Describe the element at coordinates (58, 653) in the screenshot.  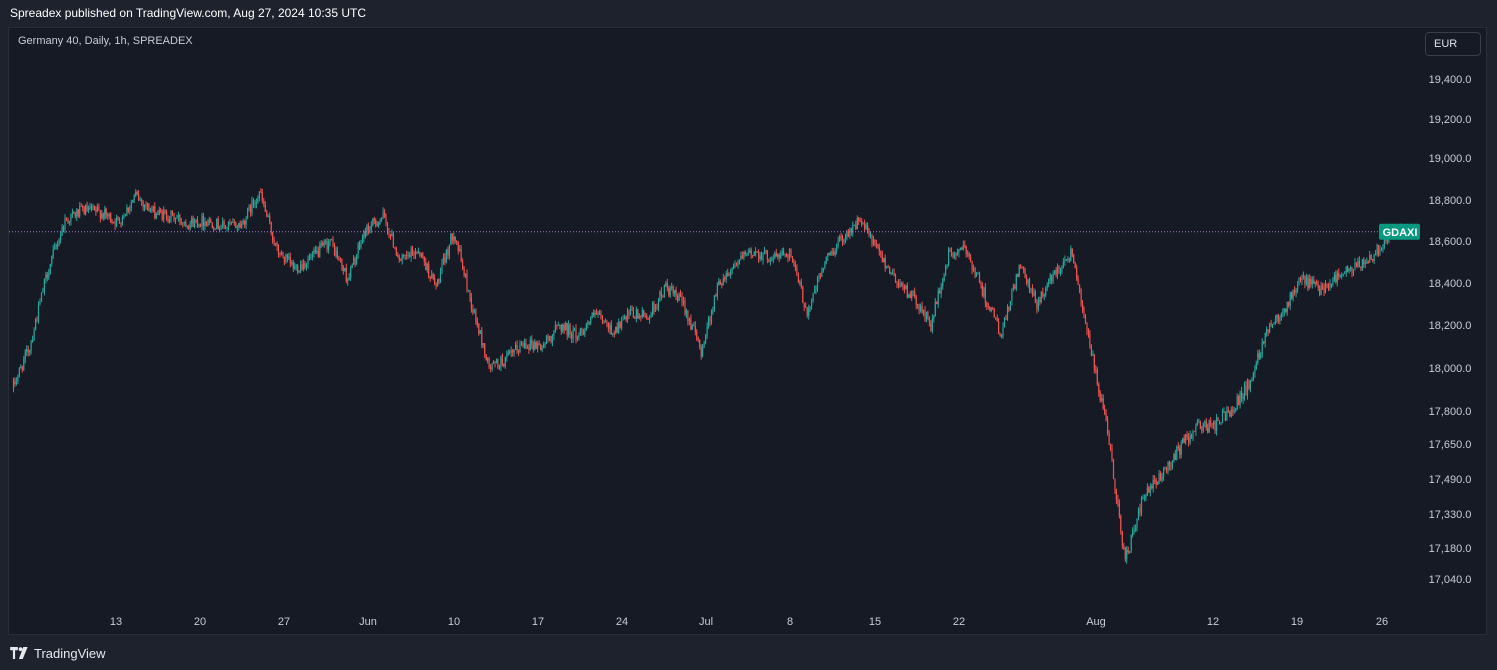
I see `footer-brand: TradingView` at that location.